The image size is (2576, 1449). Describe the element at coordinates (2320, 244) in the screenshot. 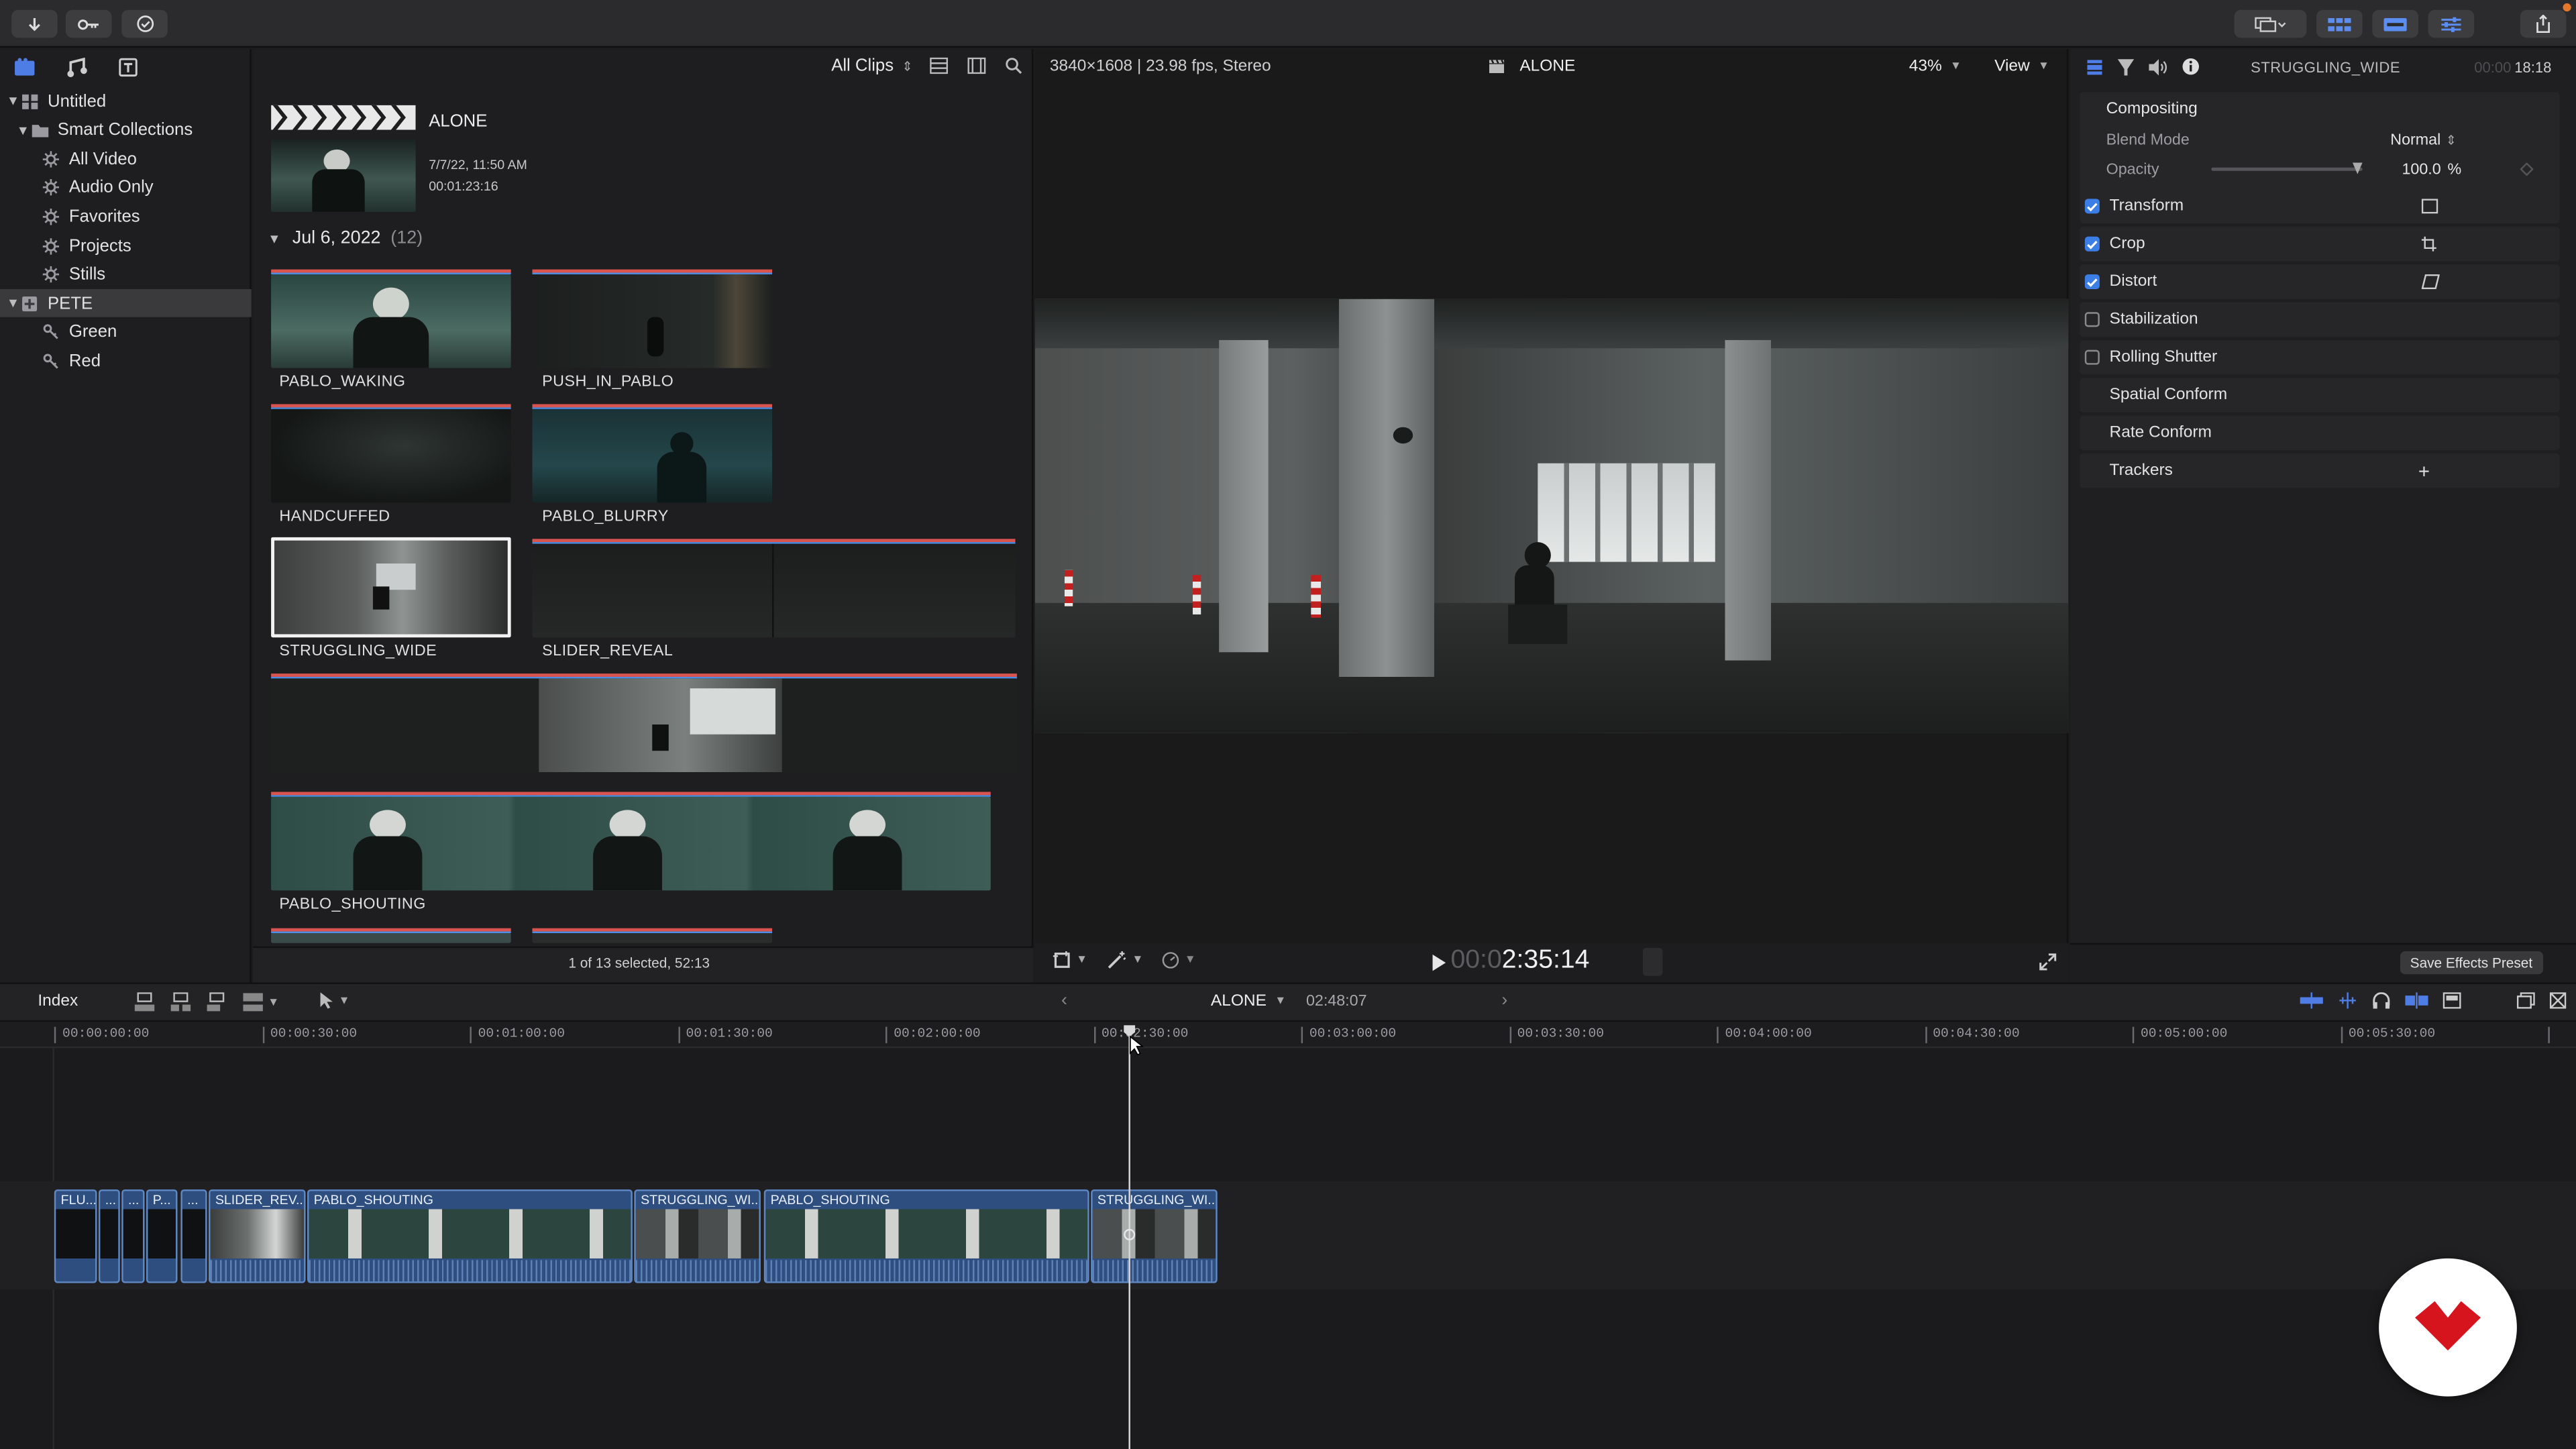

I see `inspector-section-crop: Crop` at that location.